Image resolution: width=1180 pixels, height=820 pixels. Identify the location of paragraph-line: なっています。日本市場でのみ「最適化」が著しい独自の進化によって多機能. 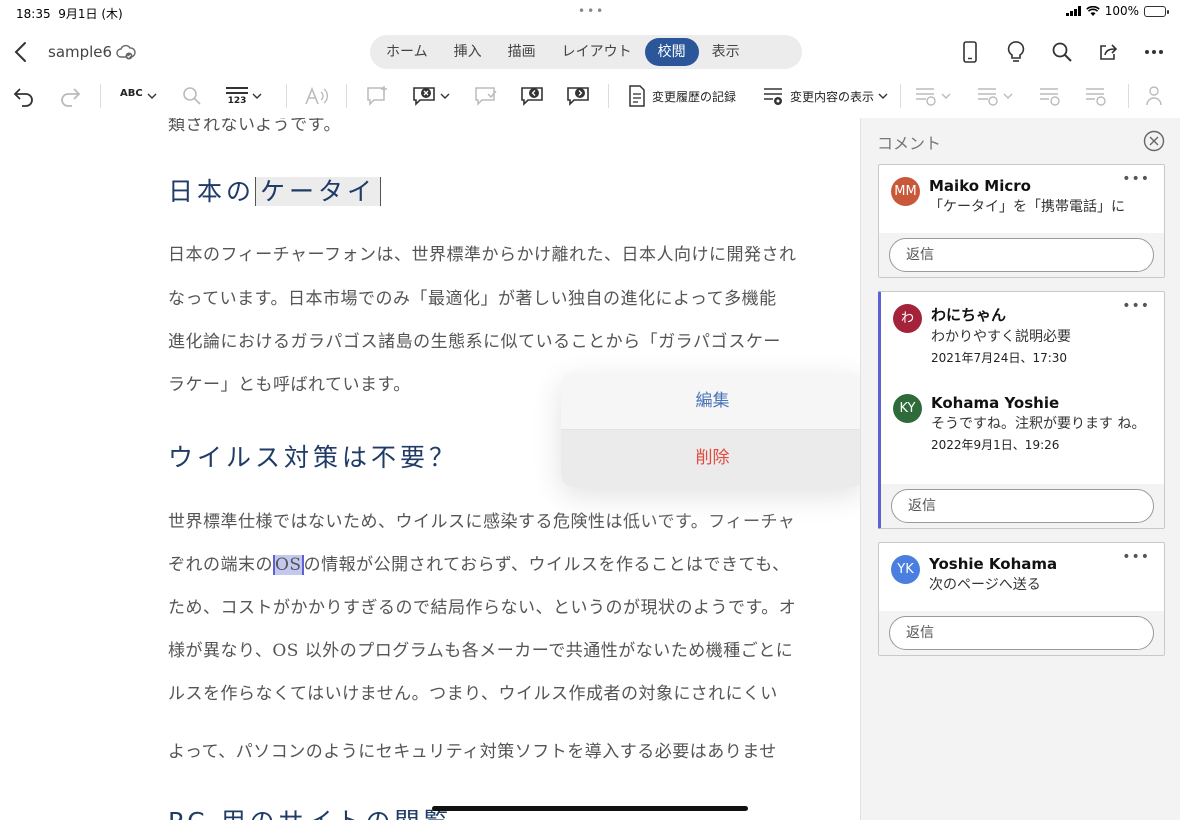
(472, 299).